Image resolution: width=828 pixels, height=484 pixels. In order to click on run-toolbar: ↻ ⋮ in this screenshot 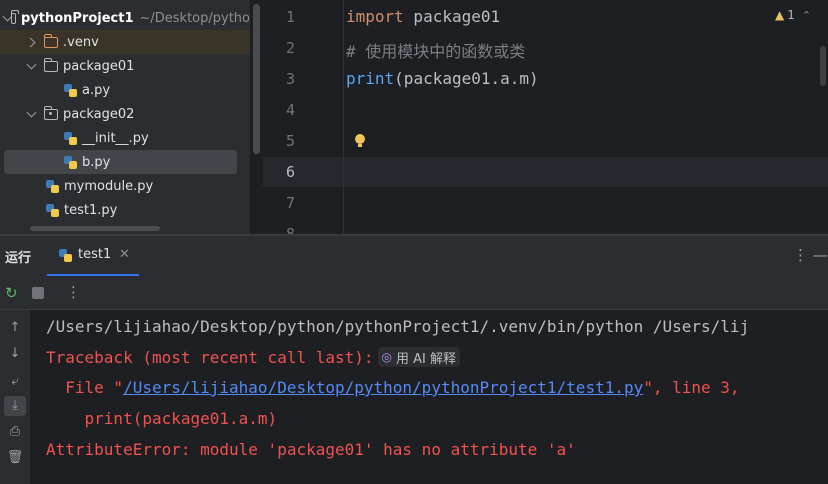, I will do `click(414, 293)`.